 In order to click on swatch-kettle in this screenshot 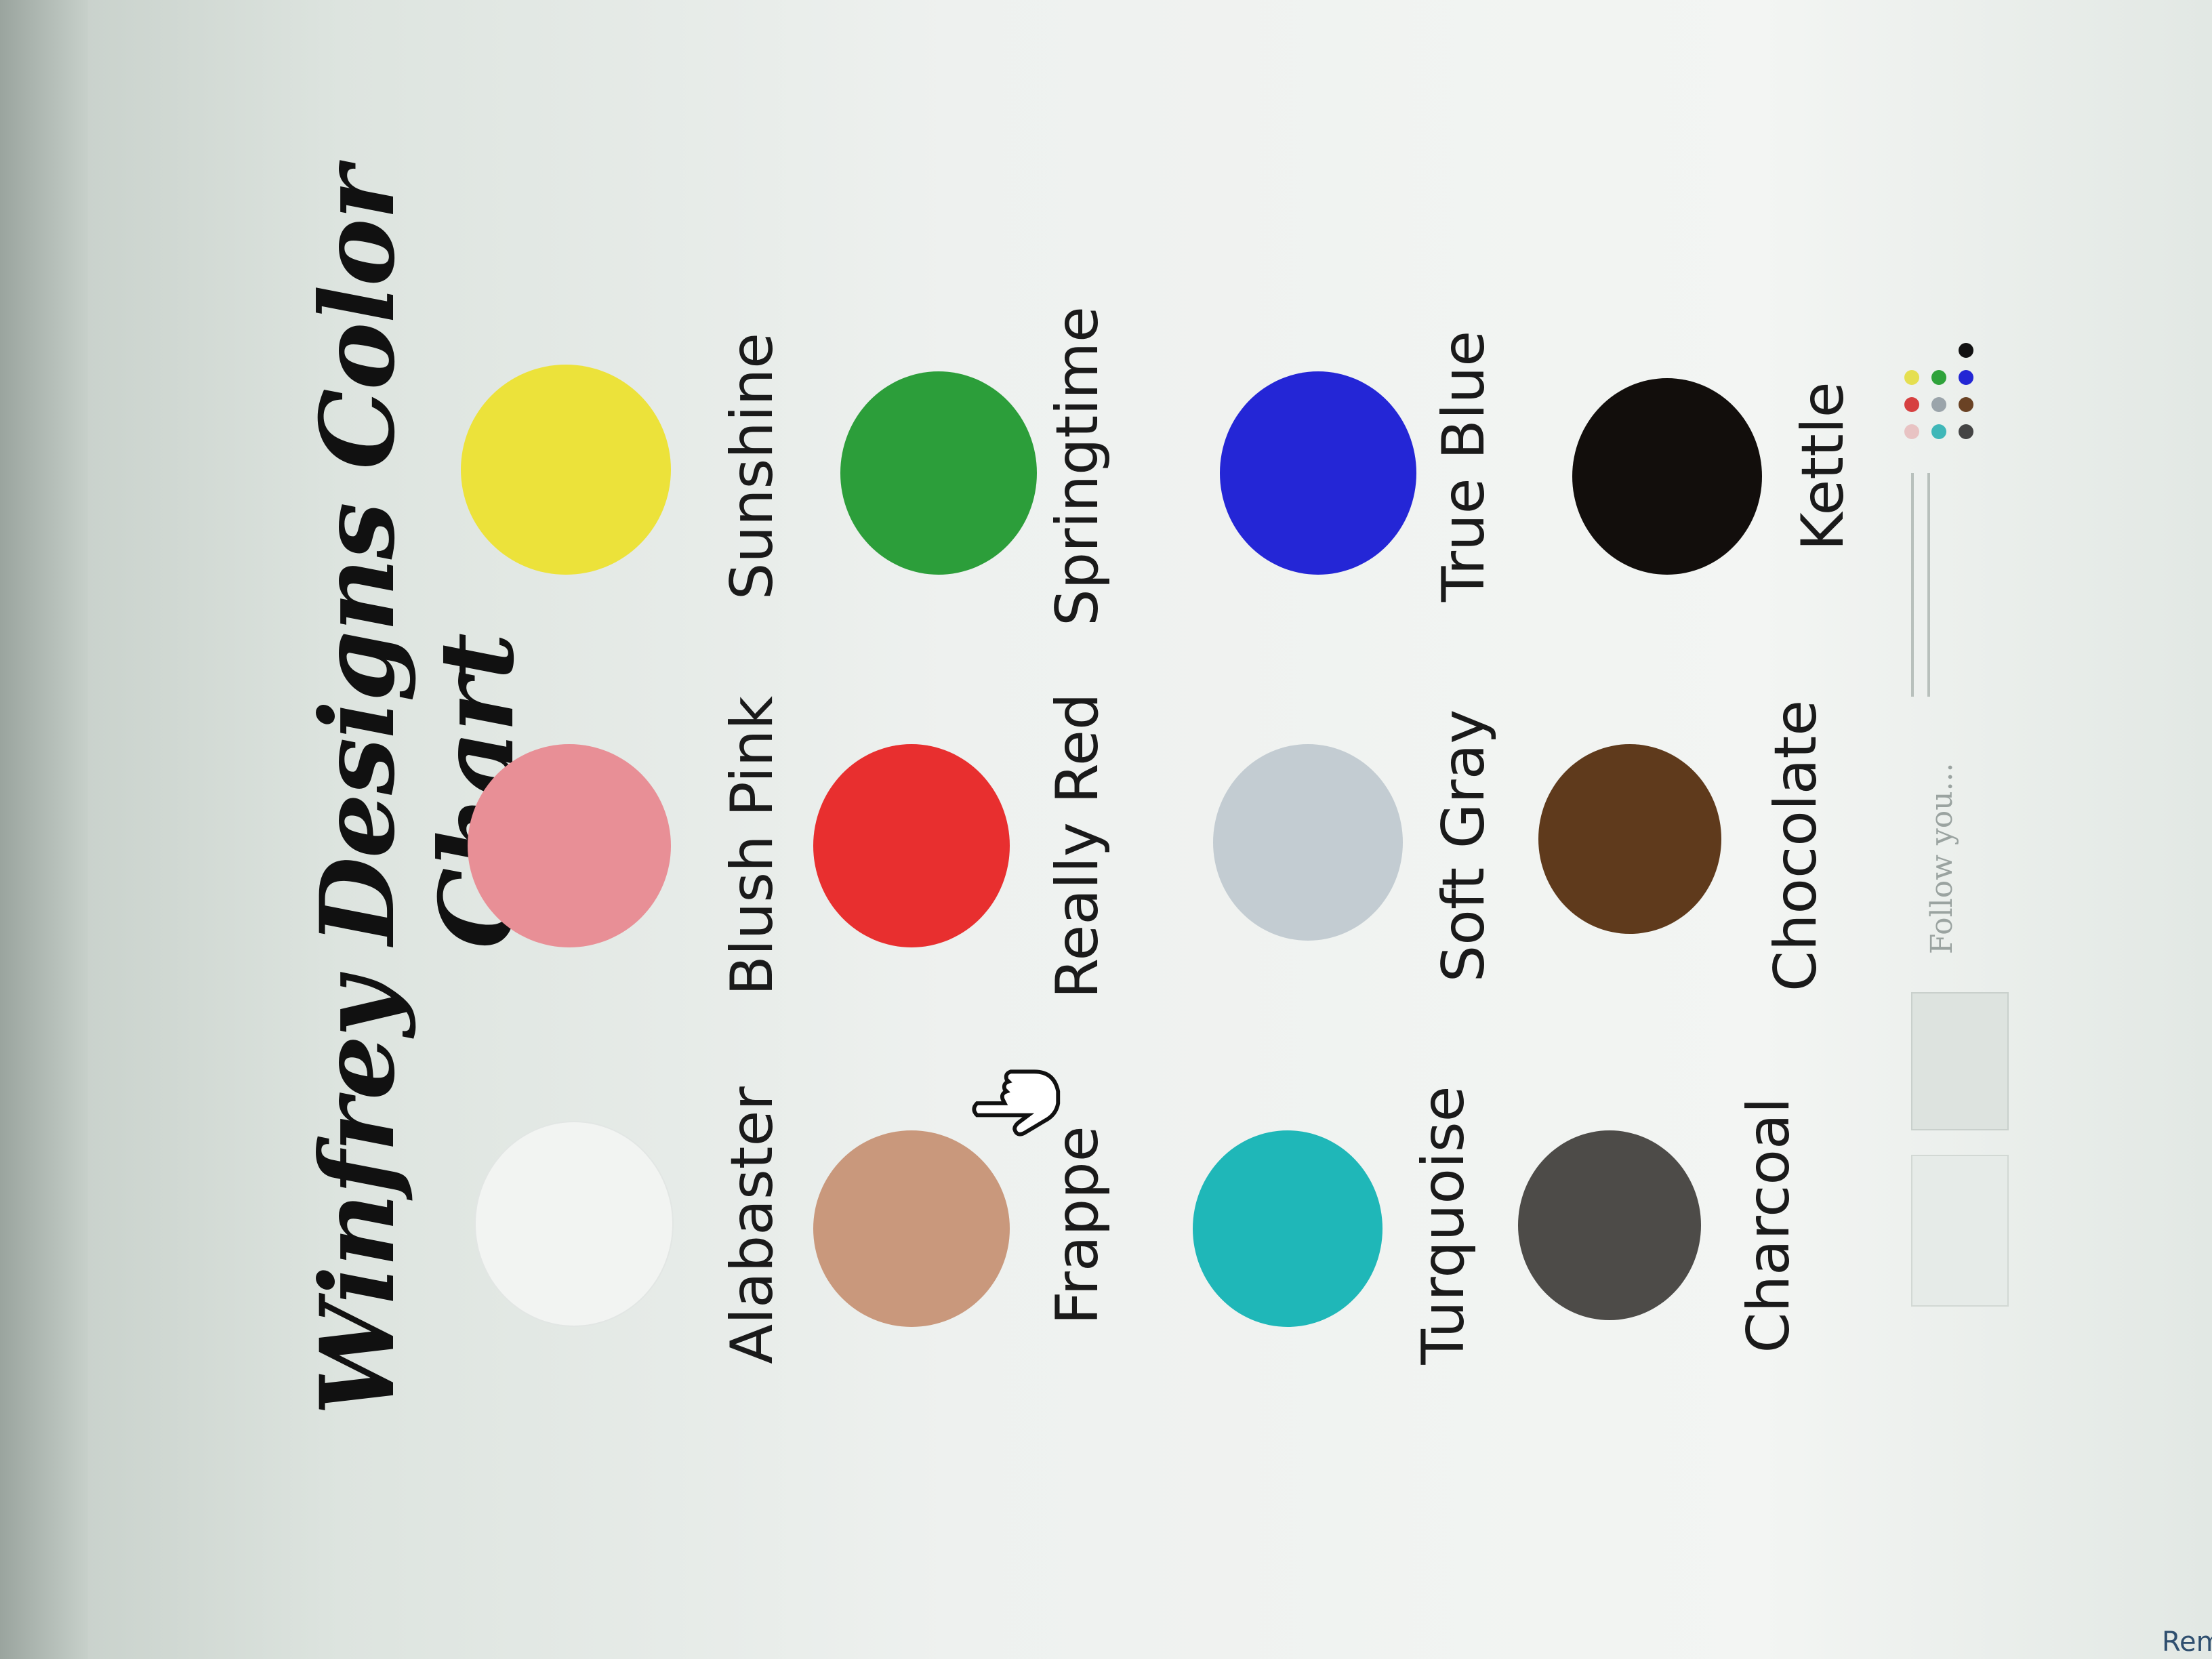, I will do `click(1667, 477)`.